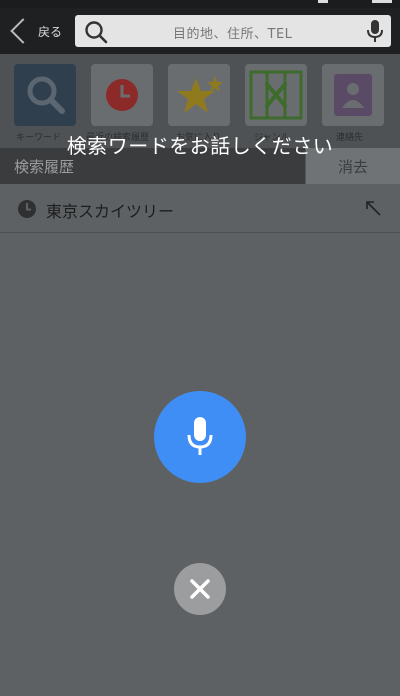 Image resolution: width=400 pixels, height=696 pixels. I want to click on category-genre, so click(276, 95).